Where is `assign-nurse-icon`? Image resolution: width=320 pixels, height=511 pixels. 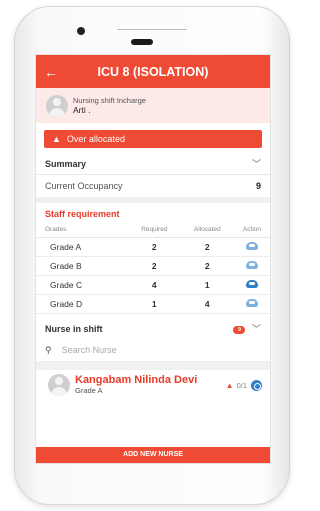
assign-nurse-icon is located at coordinates (256, 385).